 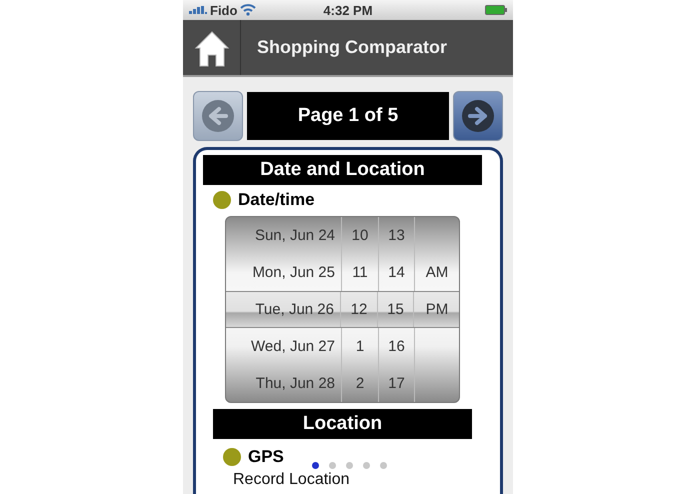 I want to click on date-value: Tue, Jun 26, so click(x=283, y=309).